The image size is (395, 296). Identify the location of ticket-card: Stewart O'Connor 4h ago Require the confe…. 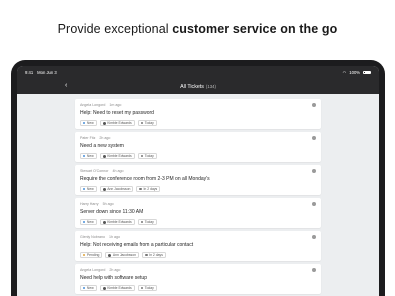
(198, 180).